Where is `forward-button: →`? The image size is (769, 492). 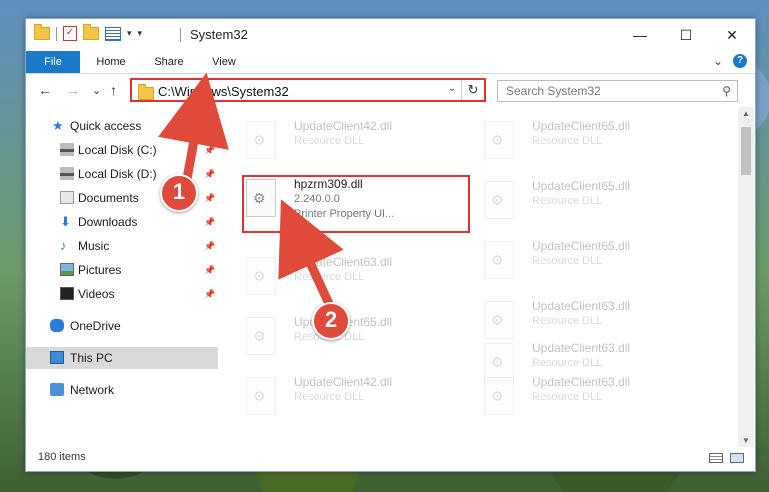
forward-button: → is located at coordinates (73, 90).